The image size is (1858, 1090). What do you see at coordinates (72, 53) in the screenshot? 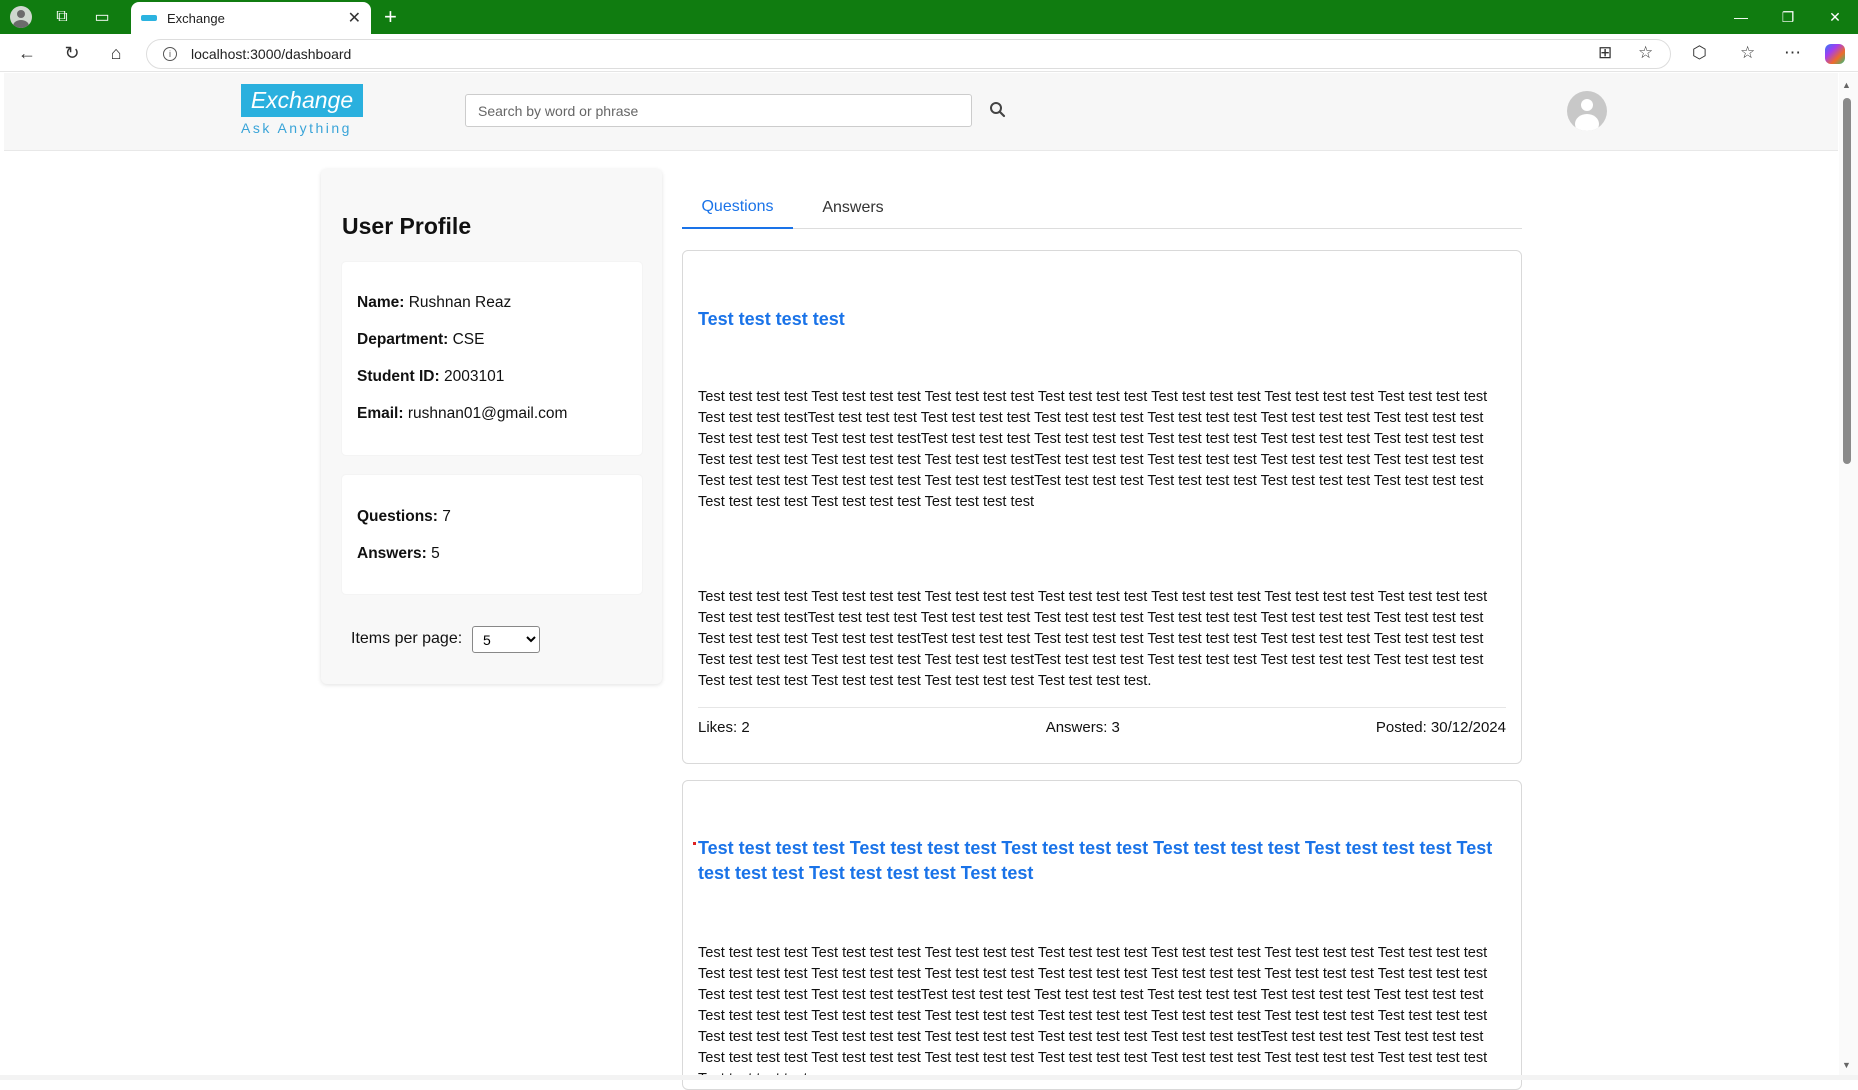
I see `reload-icon: ↻` at bounding box center [72, 53].